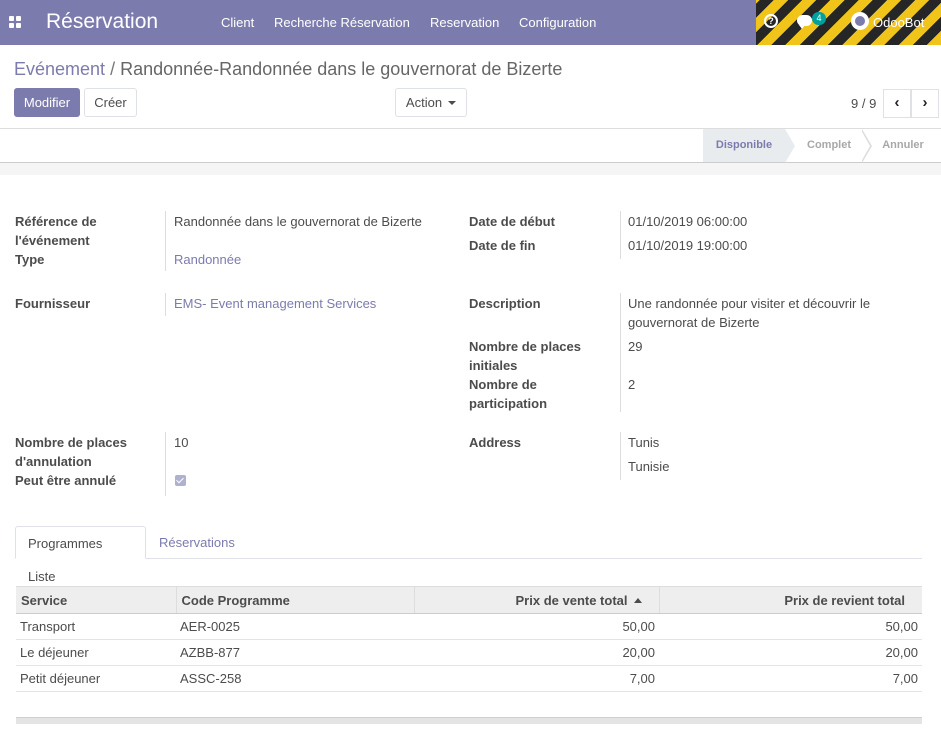  I want to click on type-link: Randonnée, so click(207, 259).